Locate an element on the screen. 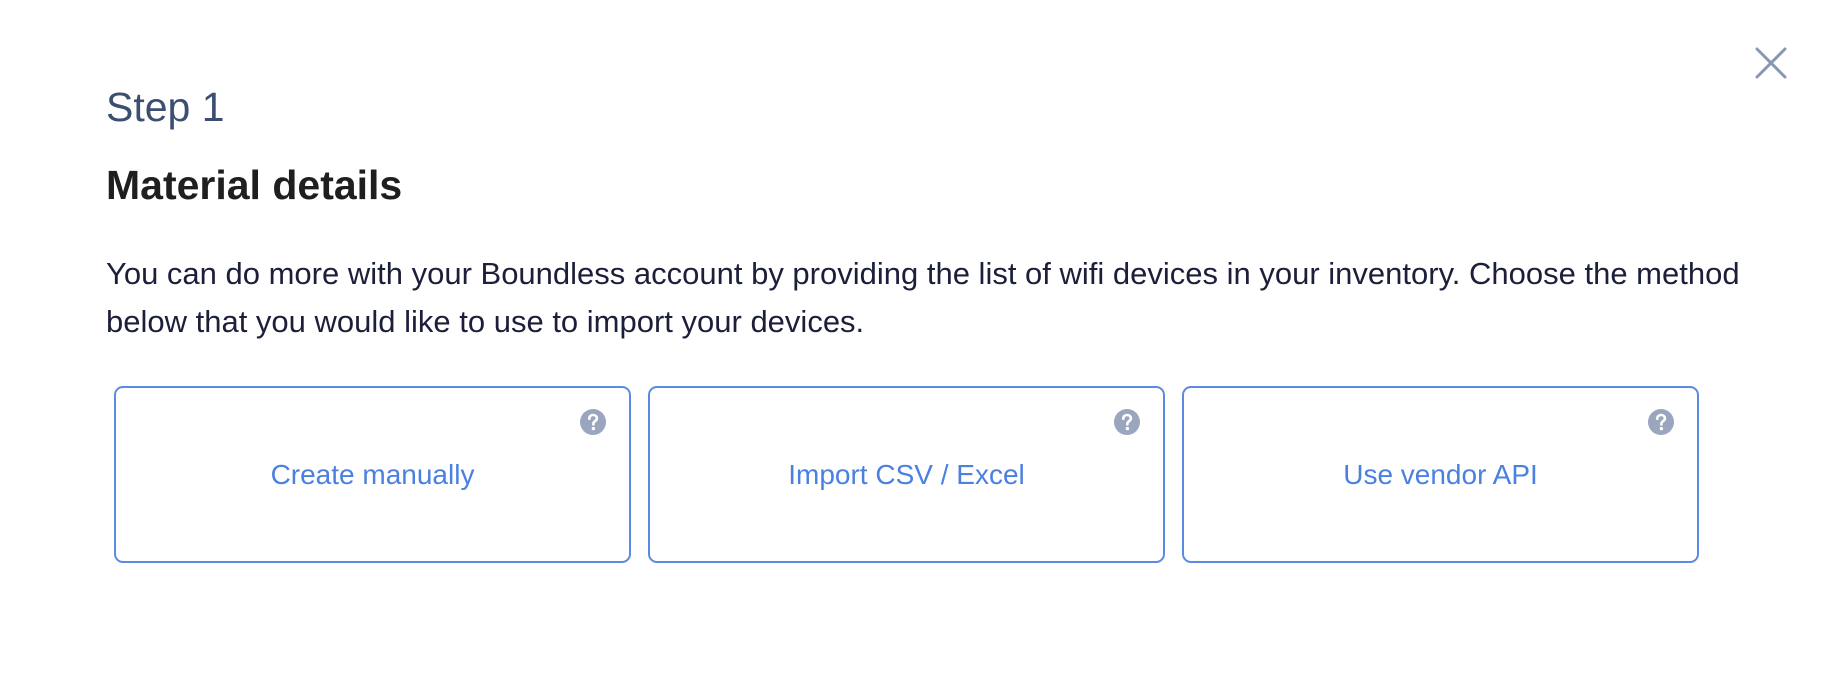  use-vendor-api-option: Use vendor API is located at coordinates (1440, 474).